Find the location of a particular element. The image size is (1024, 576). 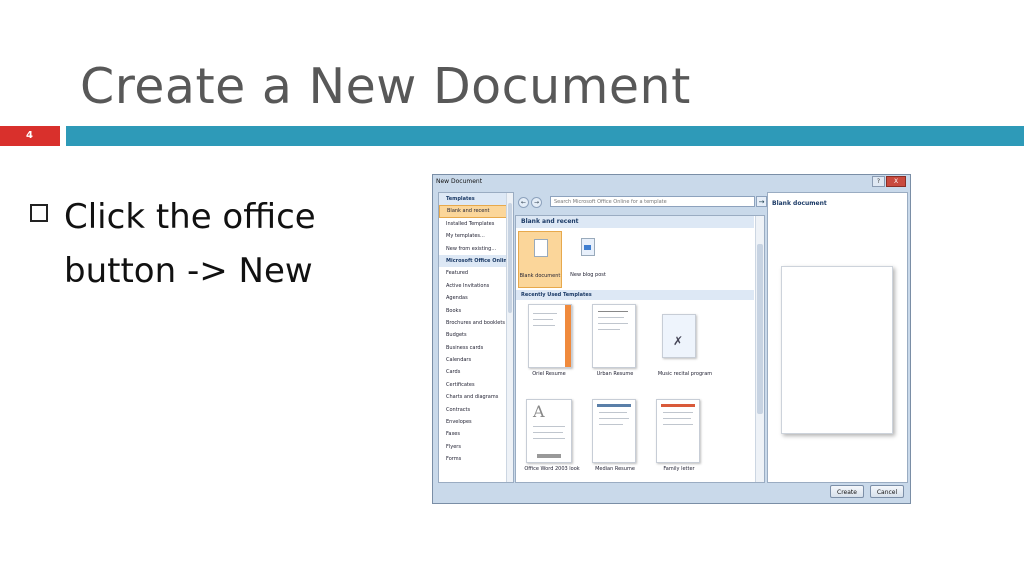

category-featured: Featured is located at coordinates (476, 273).